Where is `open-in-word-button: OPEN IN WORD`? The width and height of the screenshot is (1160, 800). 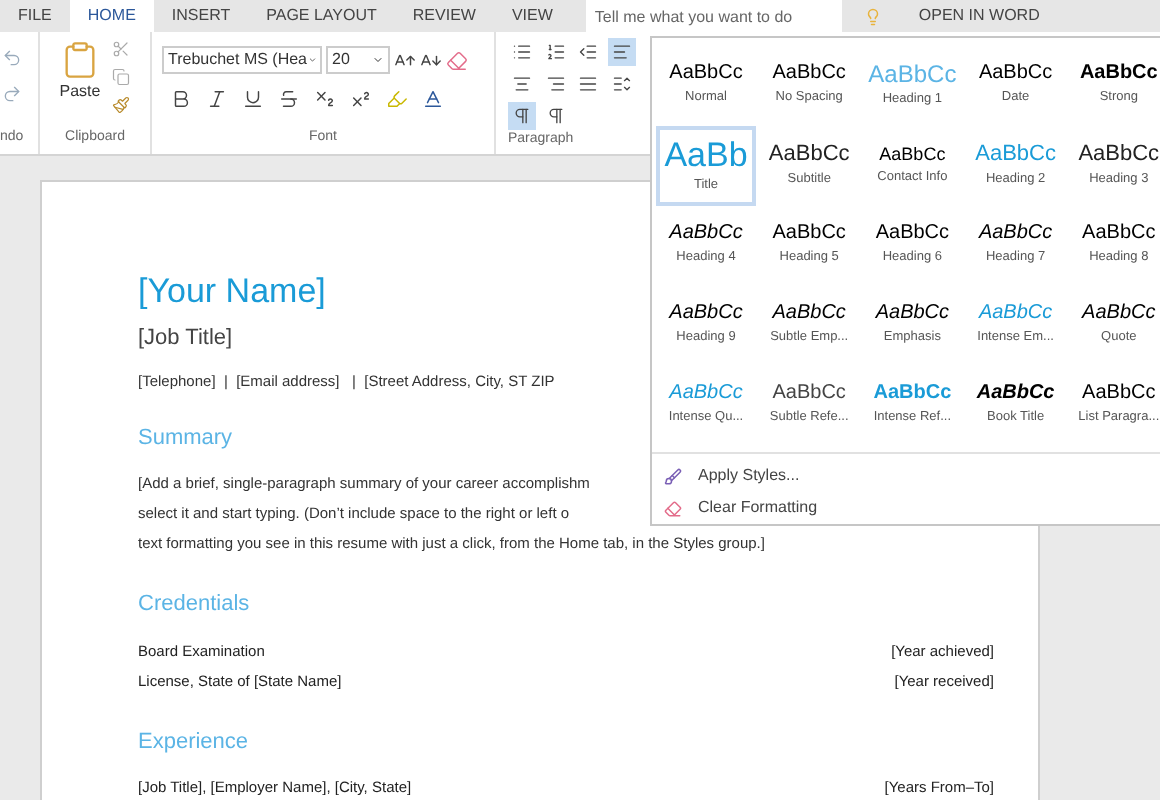
open-in-word-button: OPEN IN WORD is located at coordinates (979, 16).